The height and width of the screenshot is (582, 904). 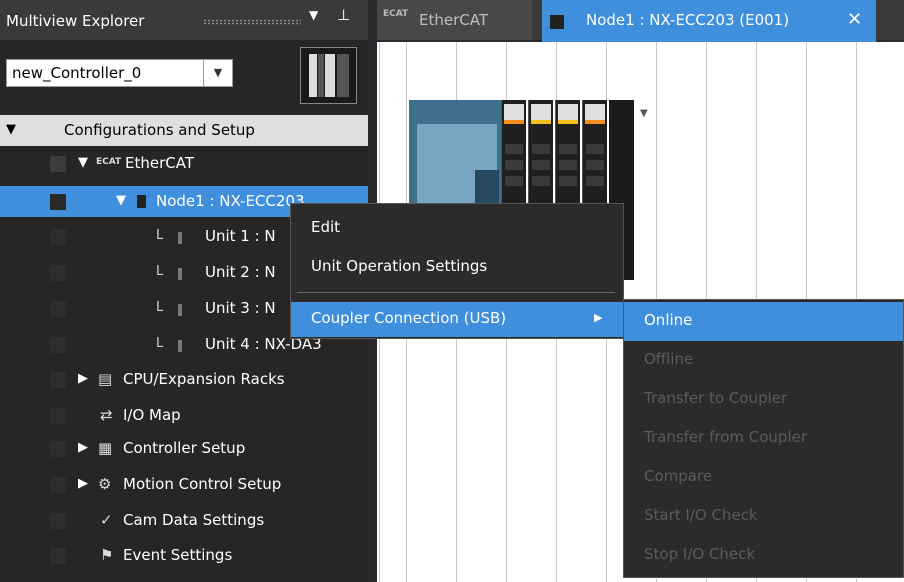 I want to click on tree-item-label: Unit 2 : N, so click(x=240, y=272).